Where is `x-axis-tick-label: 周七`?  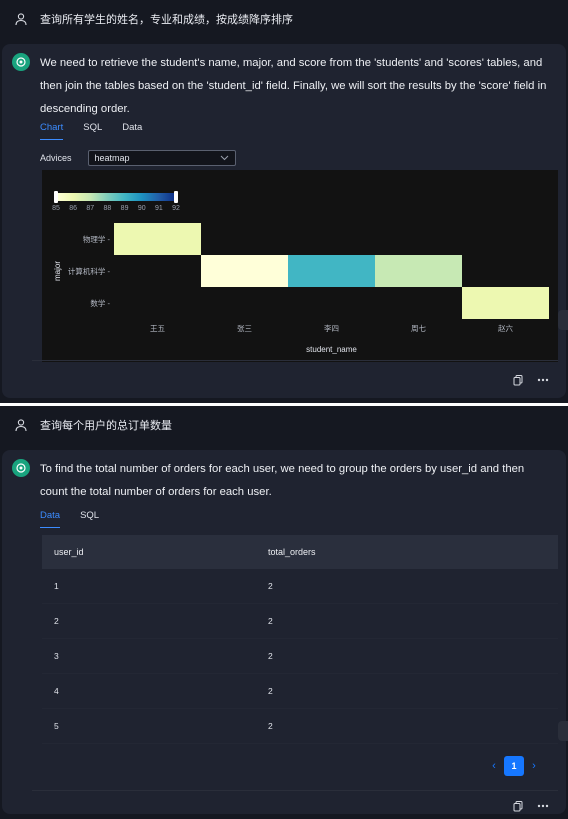 x-axis-tick-label: 周七 is located at coordinates (418, 328).